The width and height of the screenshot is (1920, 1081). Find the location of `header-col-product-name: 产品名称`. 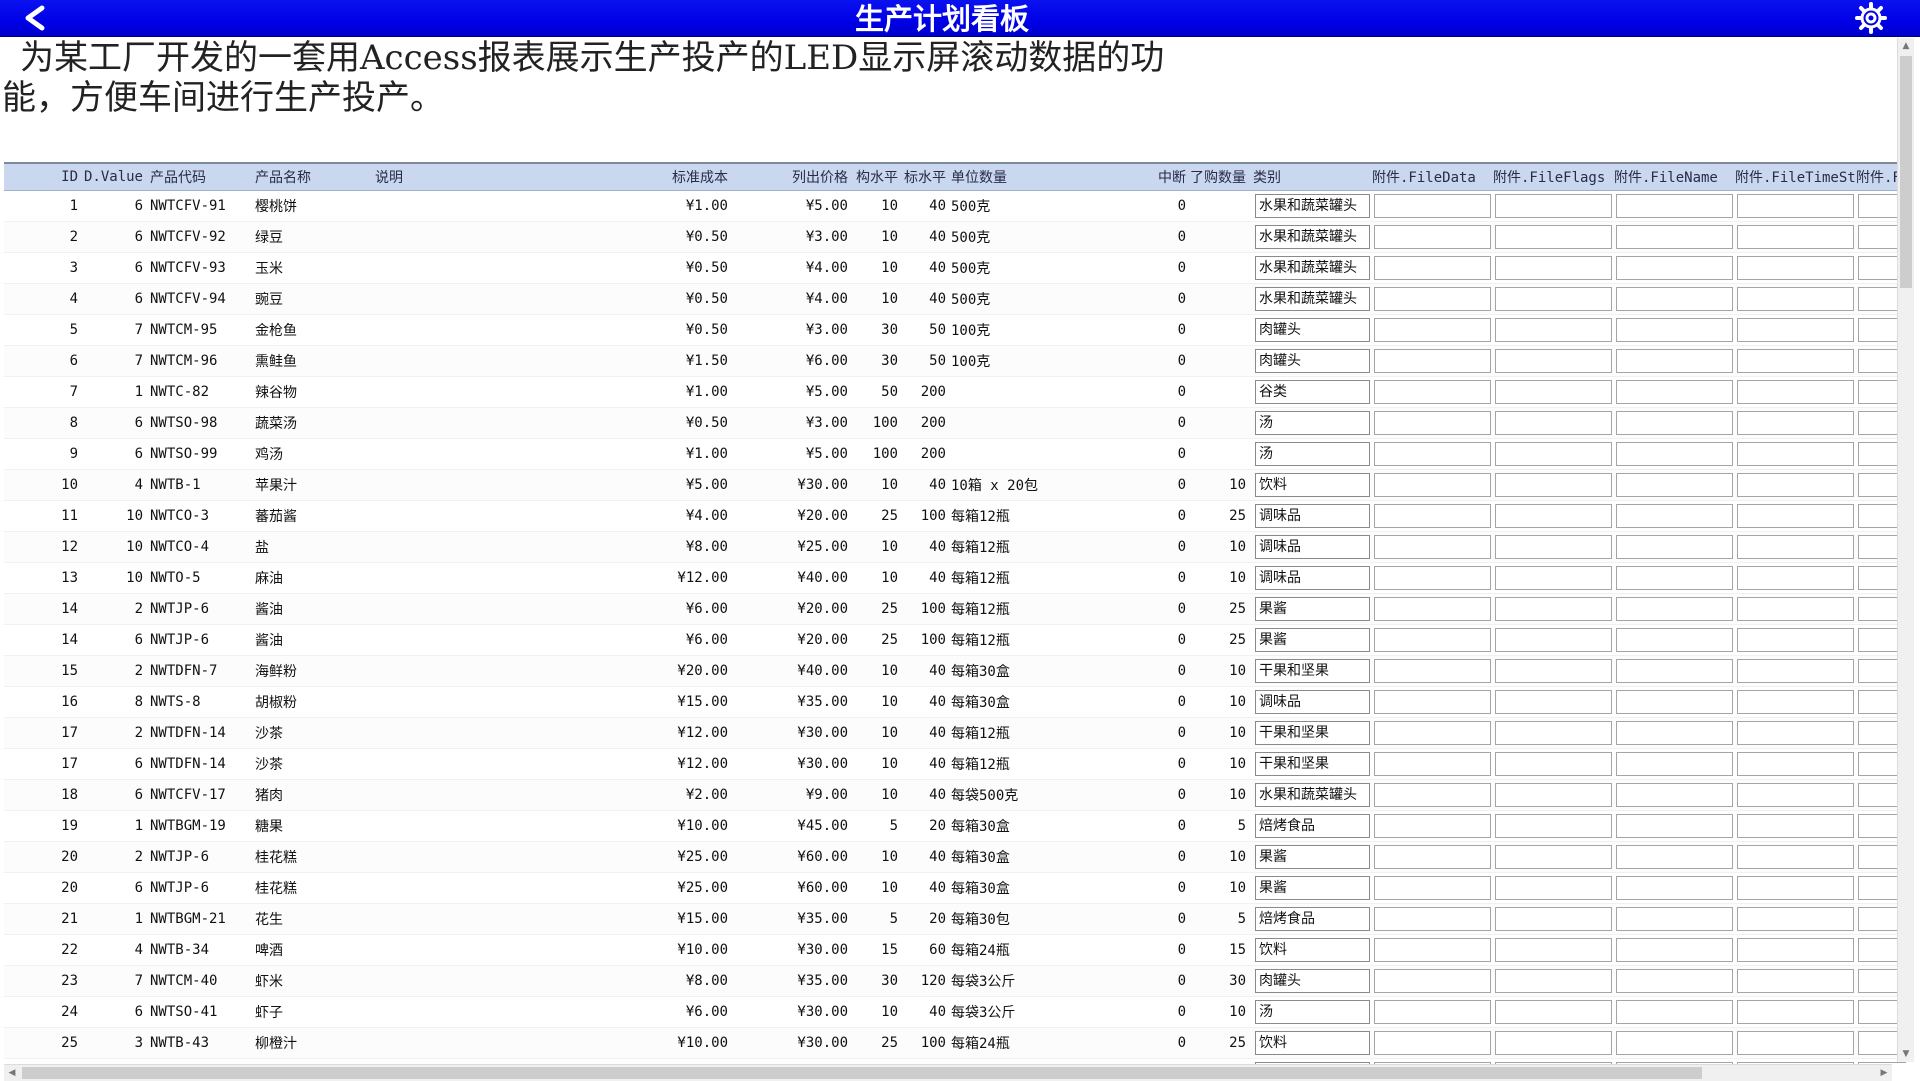

header-col-product-name: 产品名称 is located at coordinates (312, 177).